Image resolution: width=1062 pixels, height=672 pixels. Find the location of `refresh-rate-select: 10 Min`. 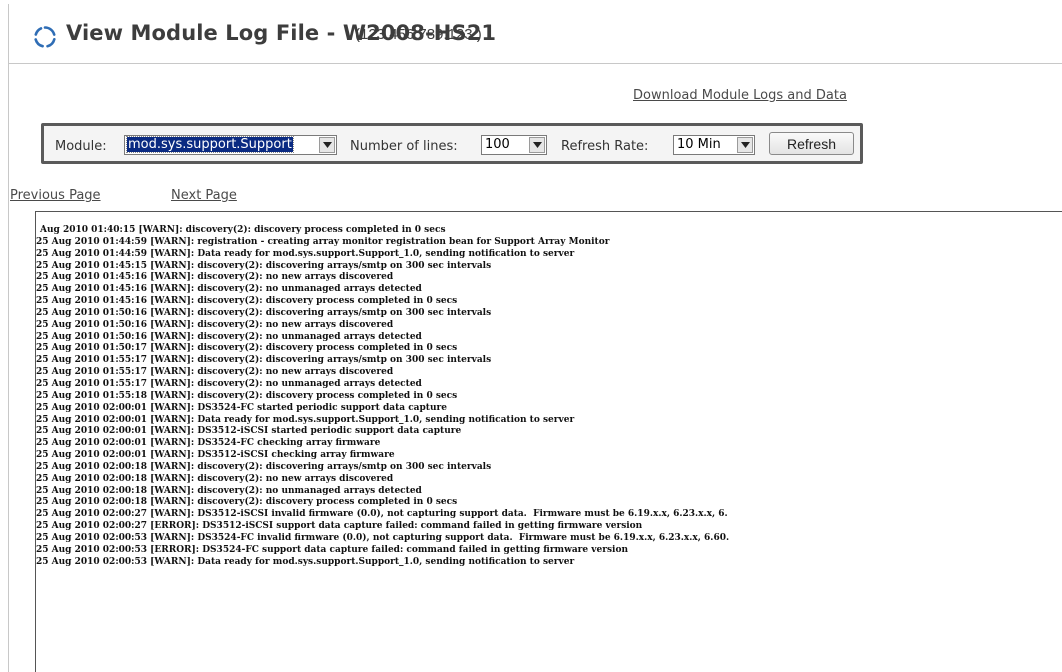

refresh-rate-select: 10 Min is located at coordinates (714, 145).